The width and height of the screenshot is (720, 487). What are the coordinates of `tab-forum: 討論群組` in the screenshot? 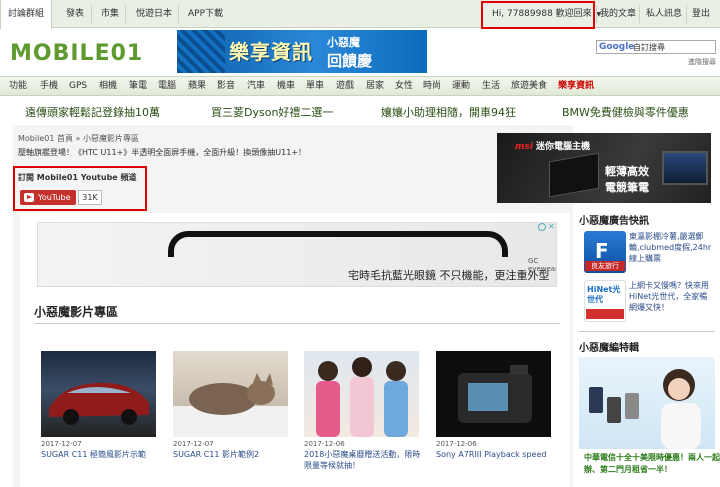 It's located at (26, 14).